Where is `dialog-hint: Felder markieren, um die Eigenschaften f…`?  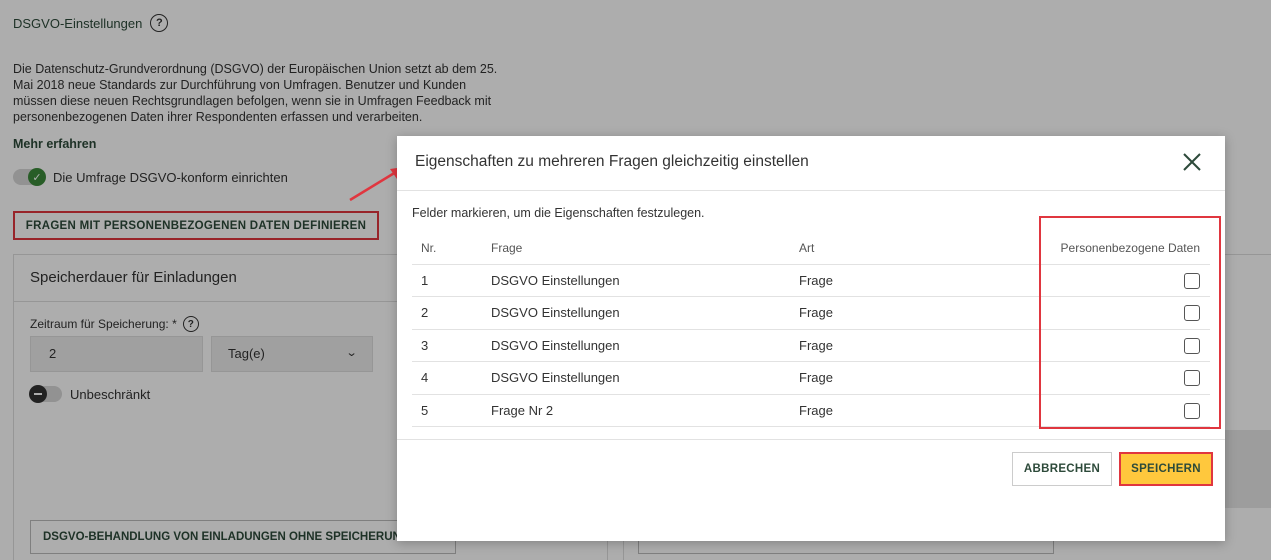
dialog-hint: Felder markieren, um die Eigenschaften f… is located at coordinates (558, 213).